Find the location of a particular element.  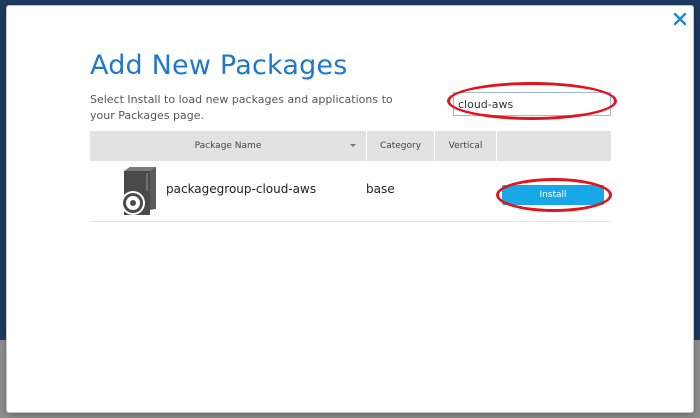

column-header-vertical: Vertical is located at coordinates (465, 146).